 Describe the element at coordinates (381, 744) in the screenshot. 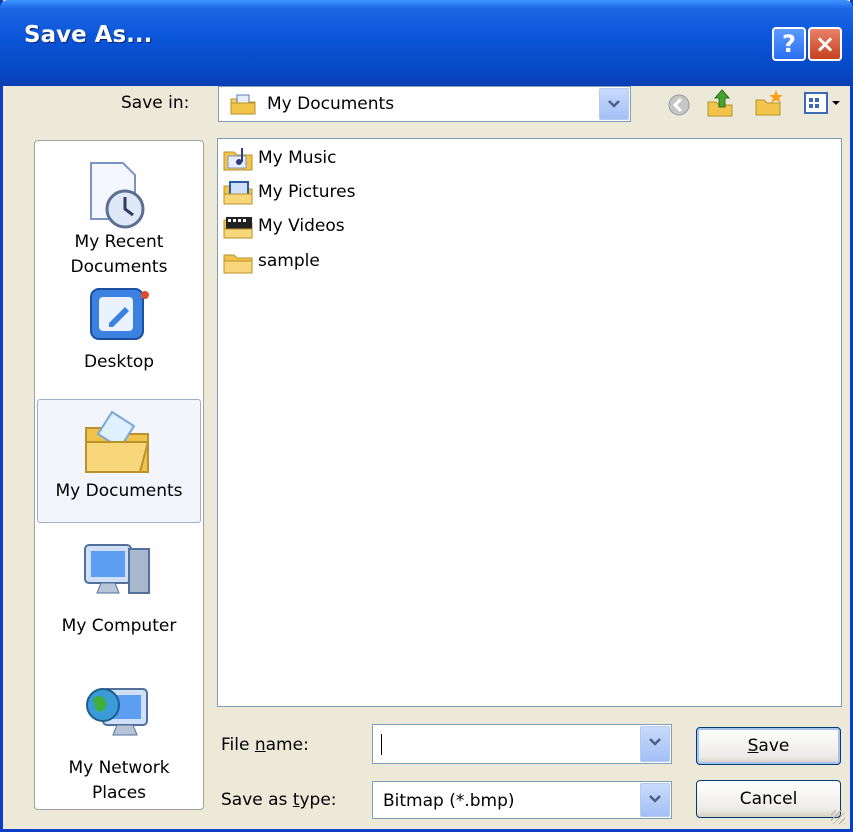

I see `text-caret` at that location.